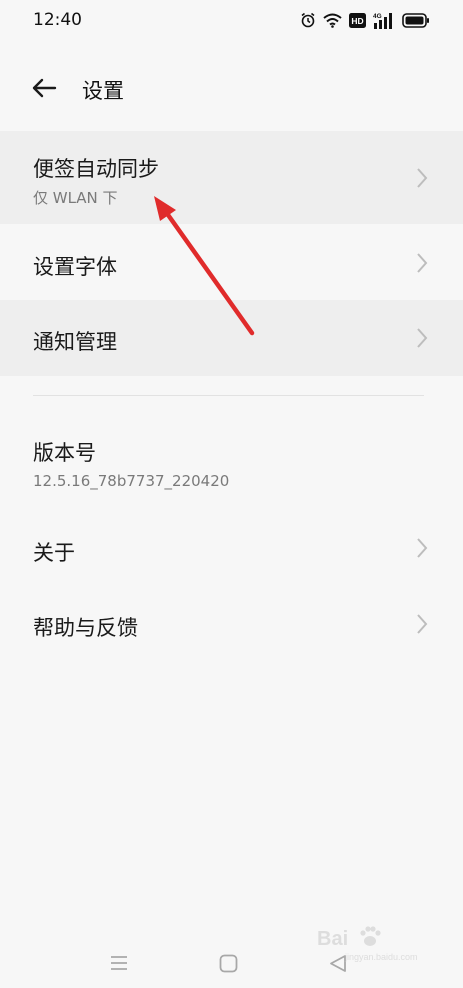 The image size is (463, 988). Describe the element at coordinates (231, 262) in the screenshot. I see `setting-font: 设置字体` at that location.